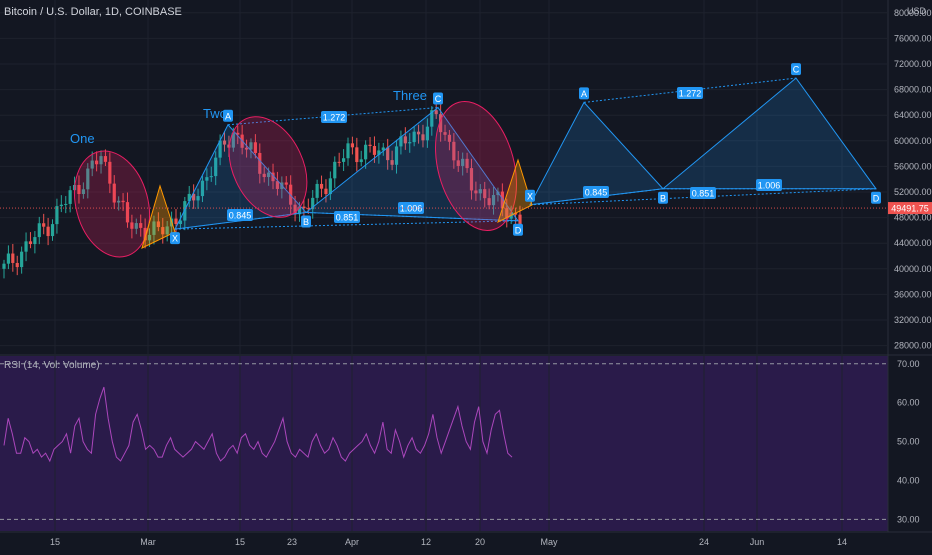 This screenshot has height=555, width=932. What do you see at coordinates (913, 192) in the screenshot?
I see `price-tick-label: 52000.00` at bounding box center [913, 192].